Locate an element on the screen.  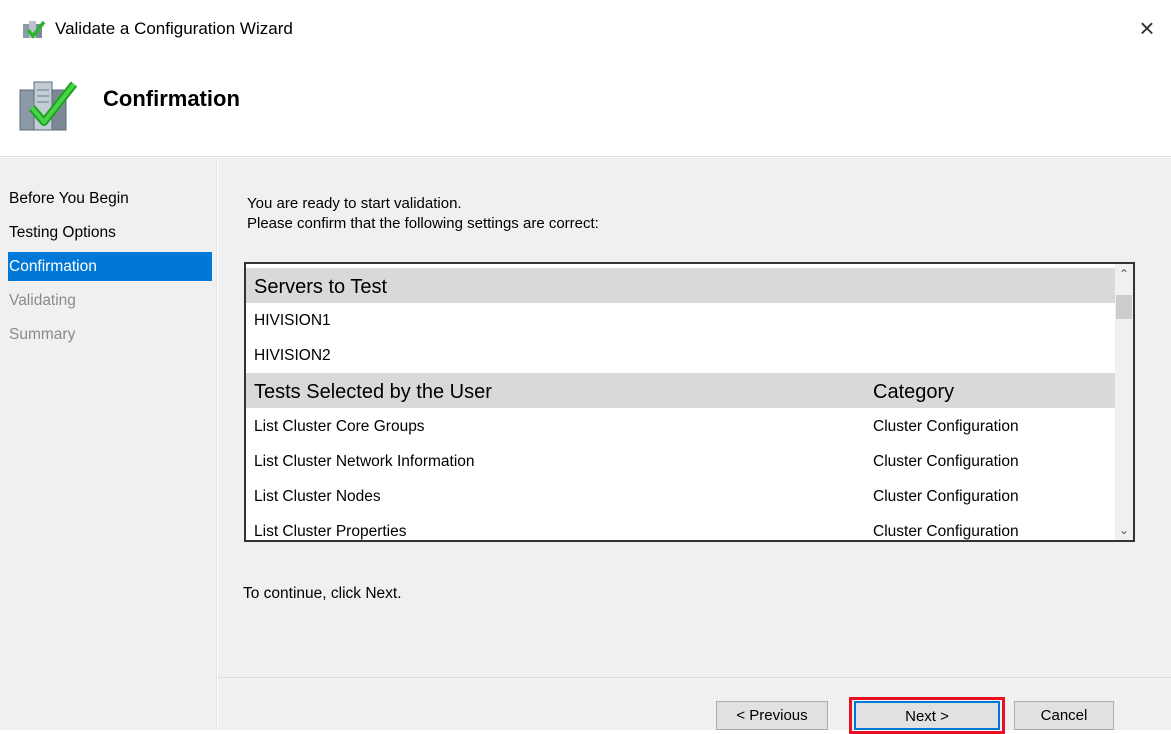
sidebar-item-summary: Summary is located at coordinates (42, 334).